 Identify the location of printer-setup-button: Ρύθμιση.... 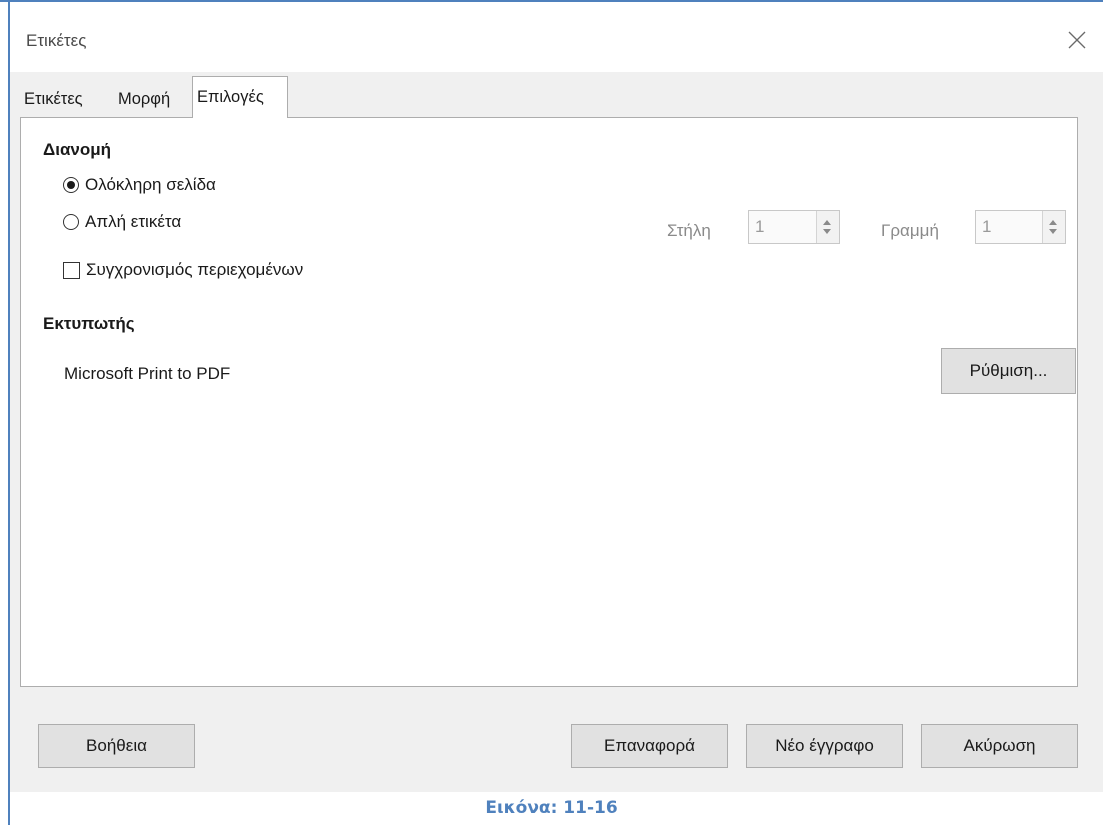
(1008, 371).